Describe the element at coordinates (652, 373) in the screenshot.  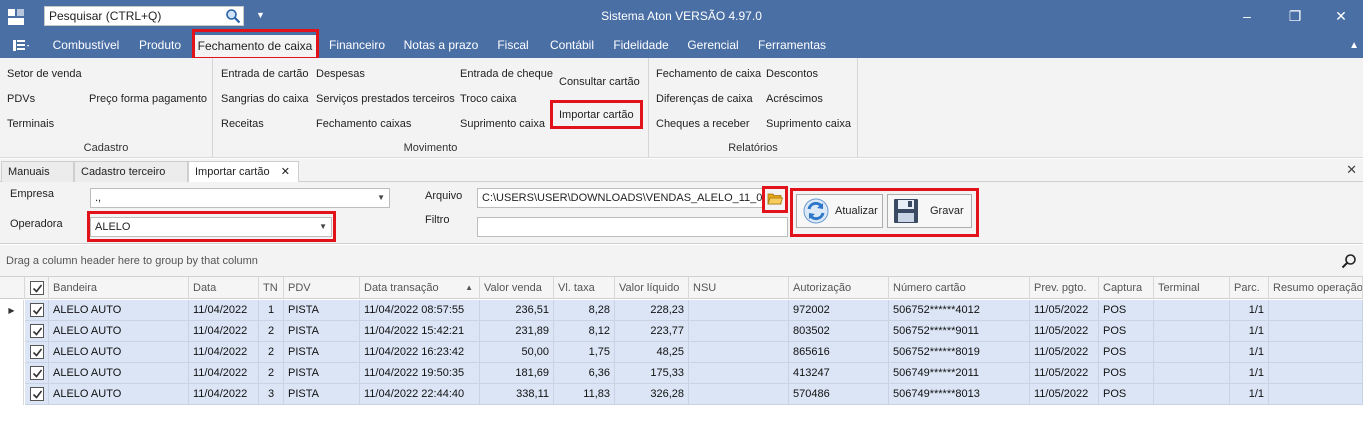
I see `cell-valor-liquido: 175,33` at that location.